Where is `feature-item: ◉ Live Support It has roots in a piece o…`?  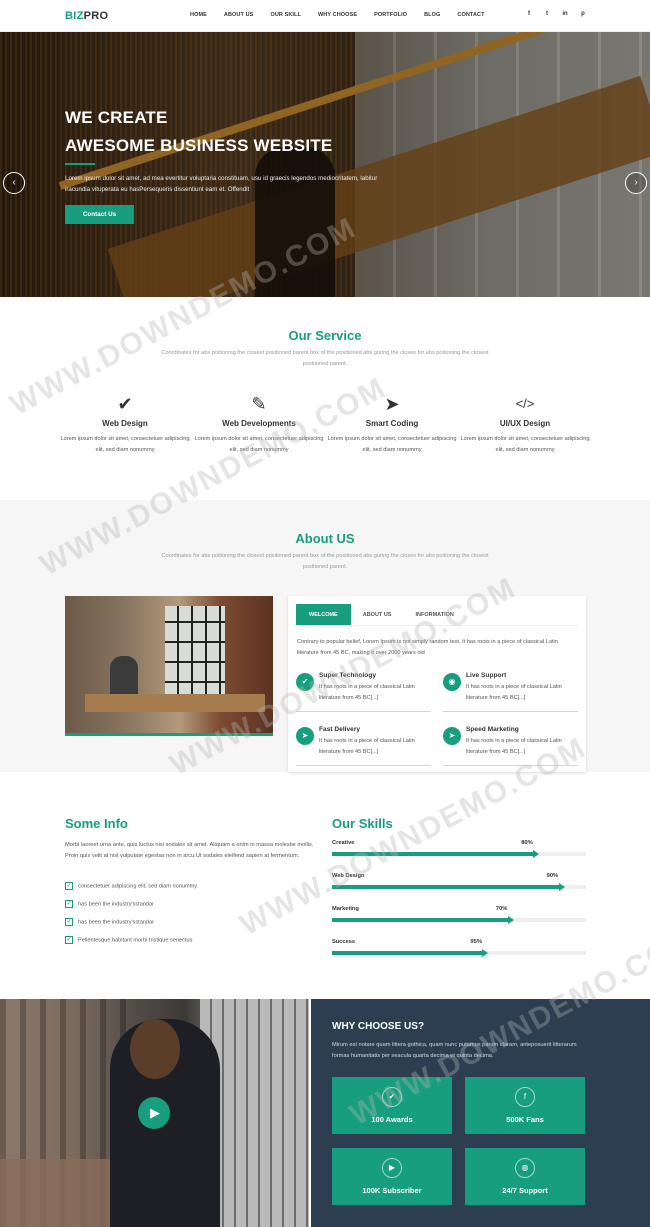 feature-item: ◉ Live Support It has roots in a piece o… is located at coordinates (510, 692).